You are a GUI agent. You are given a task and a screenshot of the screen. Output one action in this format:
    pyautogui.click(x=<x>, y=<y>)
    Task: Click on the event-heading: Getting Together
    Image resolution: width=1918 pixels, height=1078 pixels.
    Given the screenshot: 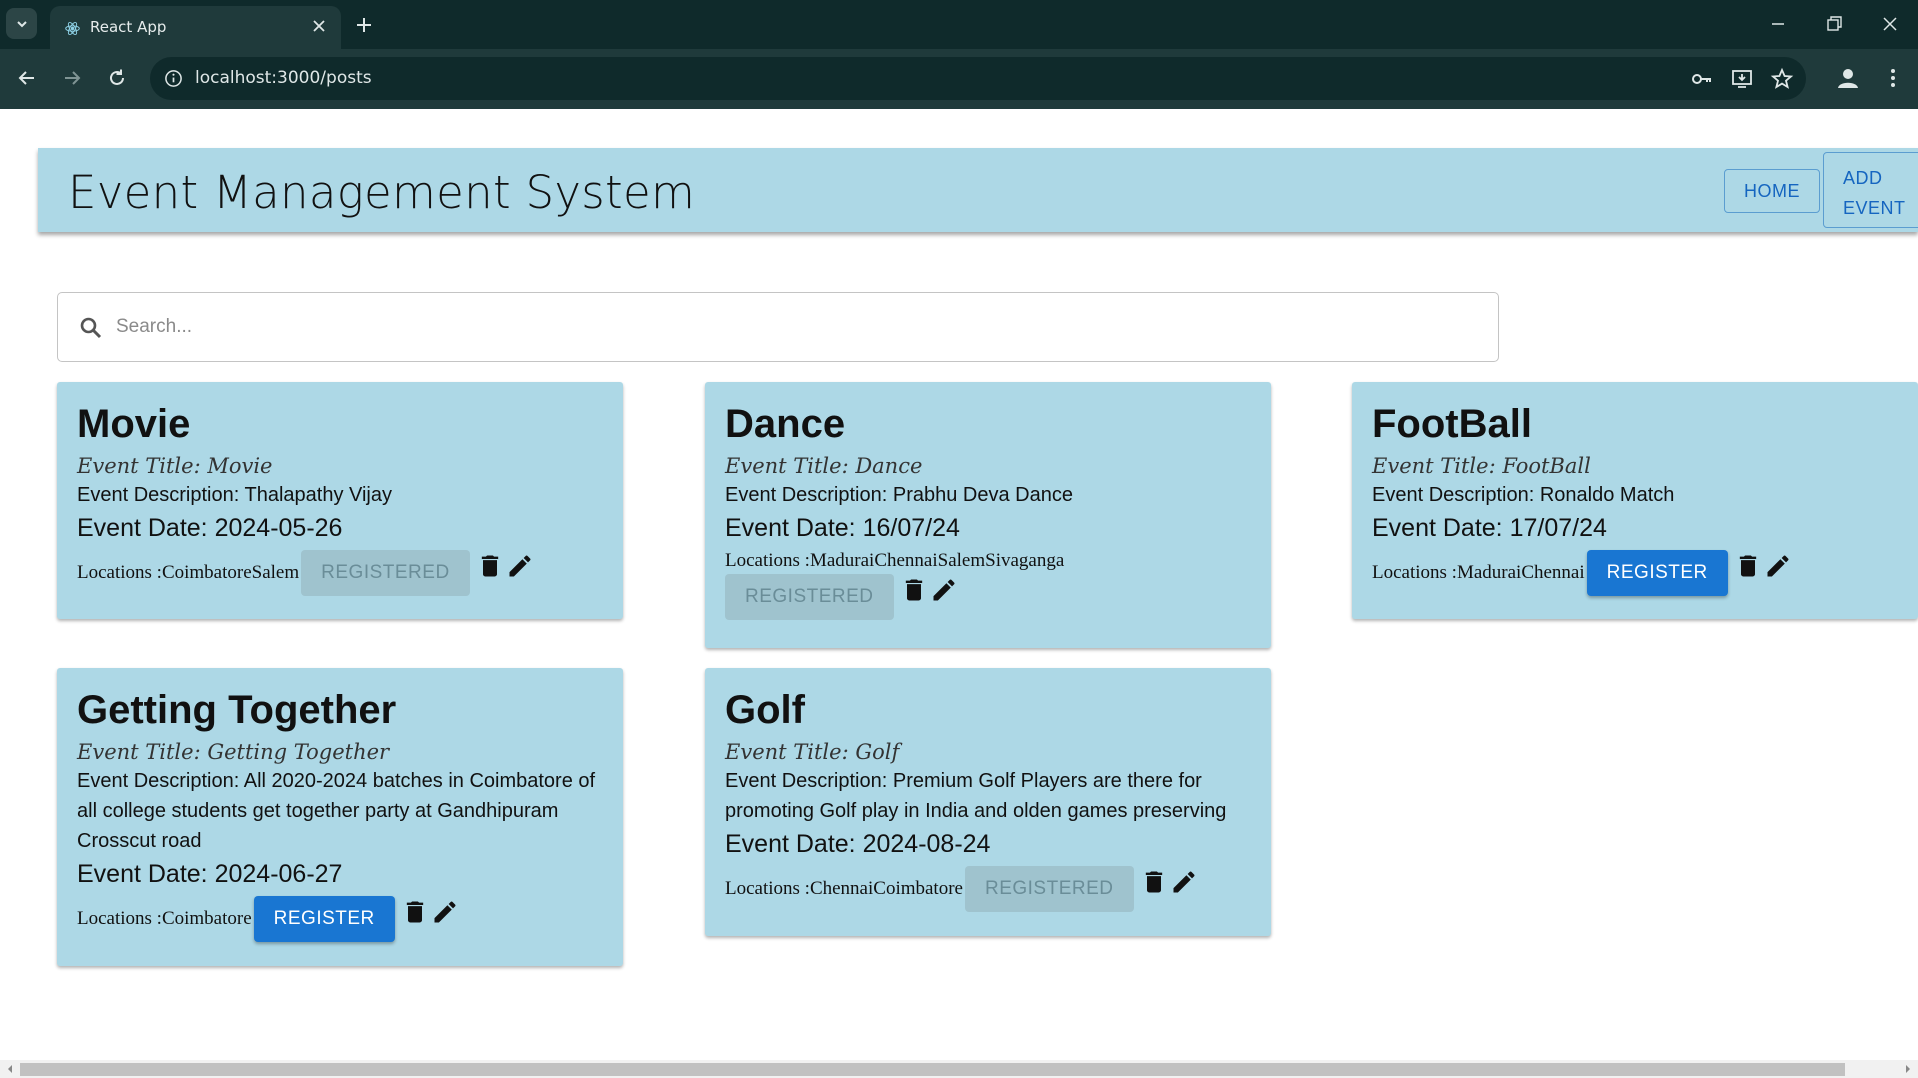 What is the action you would take?
    pyautogui.click(x=237, y=710)
    